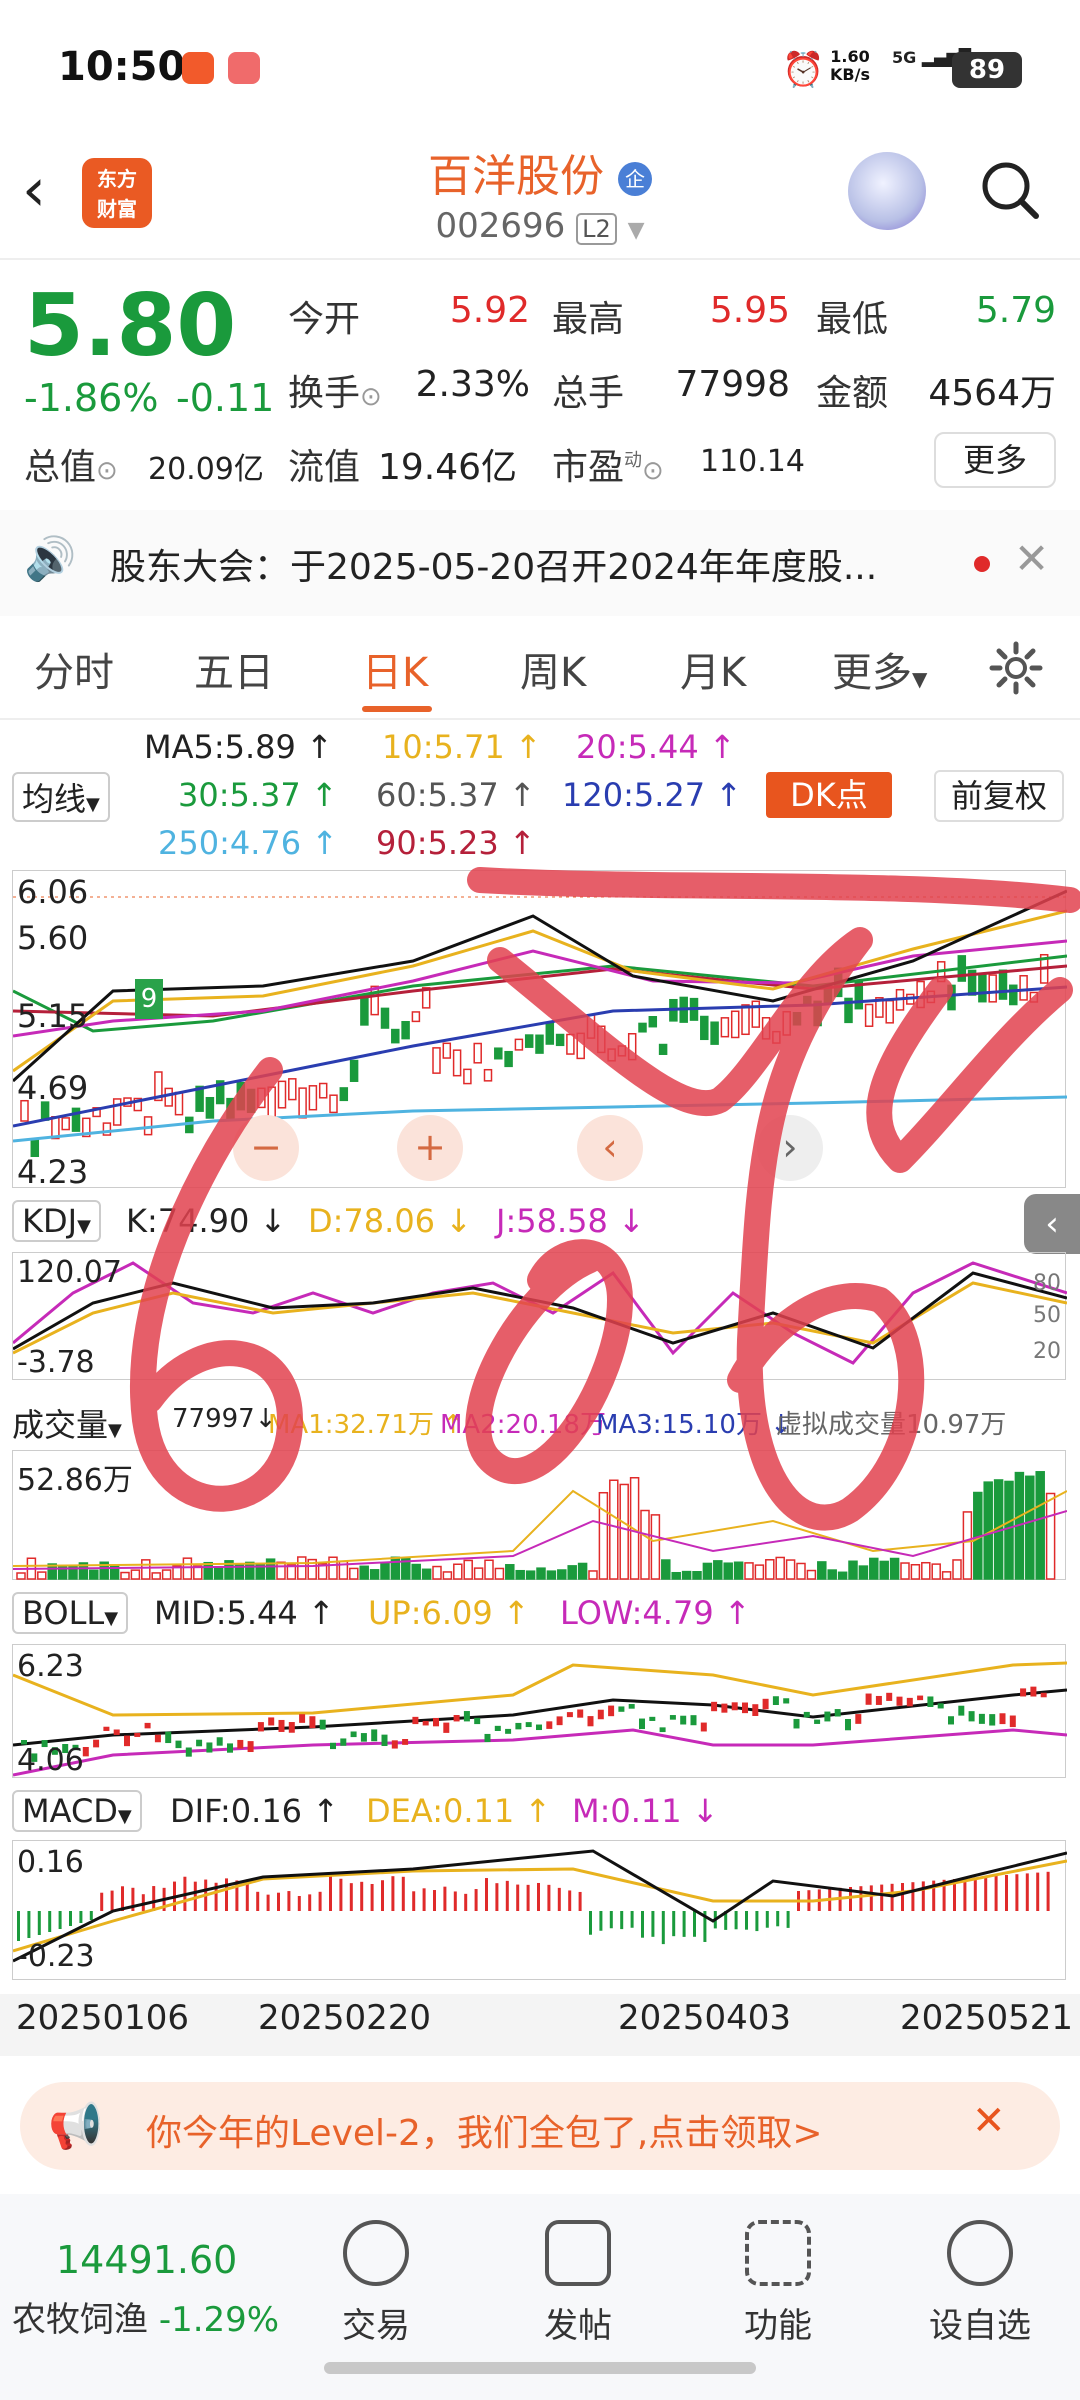 This screenshot has width=1080, height=2400. What do you see at coordinates (145, 2316) in the screenshot?
I see `sector-index-info: 农牧饲渔 -1.29%` at bounding box center [145, 2316].